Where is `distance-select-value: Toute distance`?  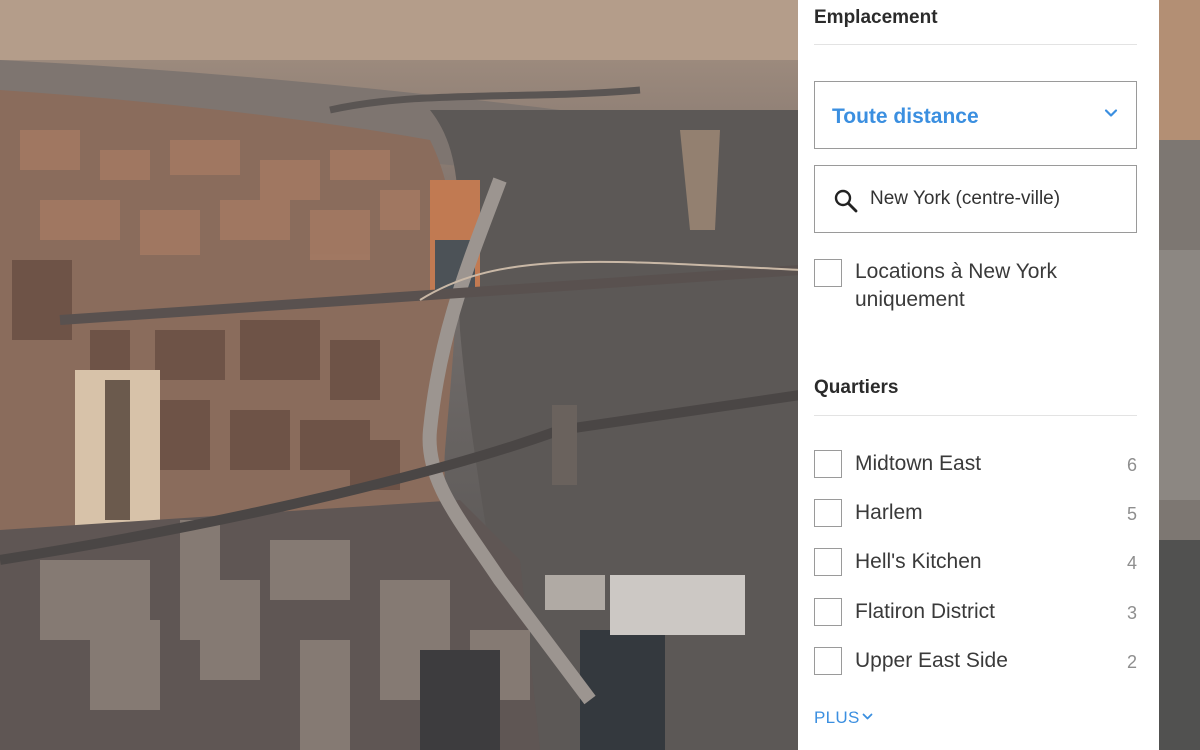 distance-select-value: Toute distance is located at coordinates (905, 116).